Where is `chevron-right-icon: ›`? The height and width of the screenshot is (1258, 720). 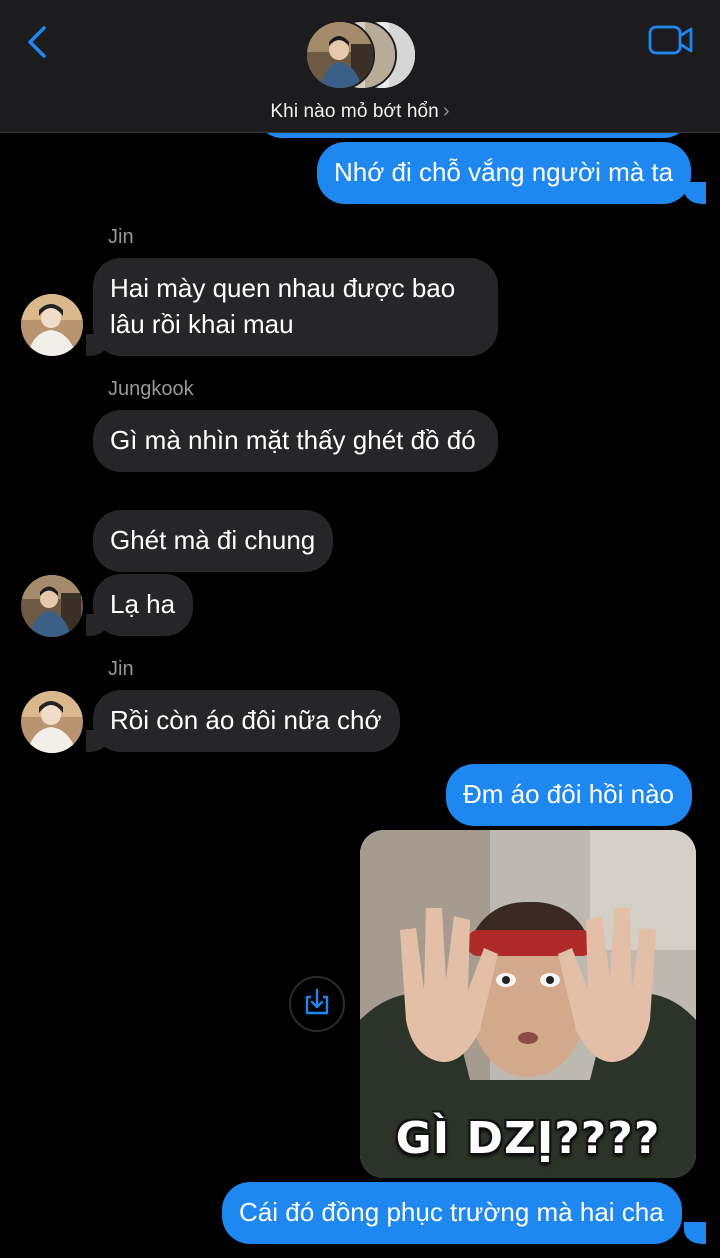 chevron-right-icon: › is located at coordinates (446, 111).